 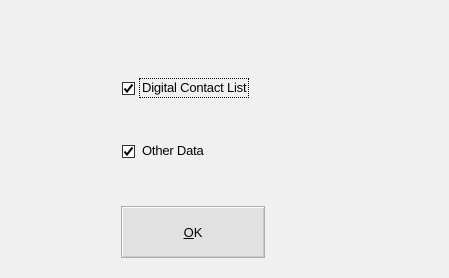 What do you see at coordinates (198, 232) in the screenshot?
I see `ok-button-label-rest: K` at bounding box center [198, 232].